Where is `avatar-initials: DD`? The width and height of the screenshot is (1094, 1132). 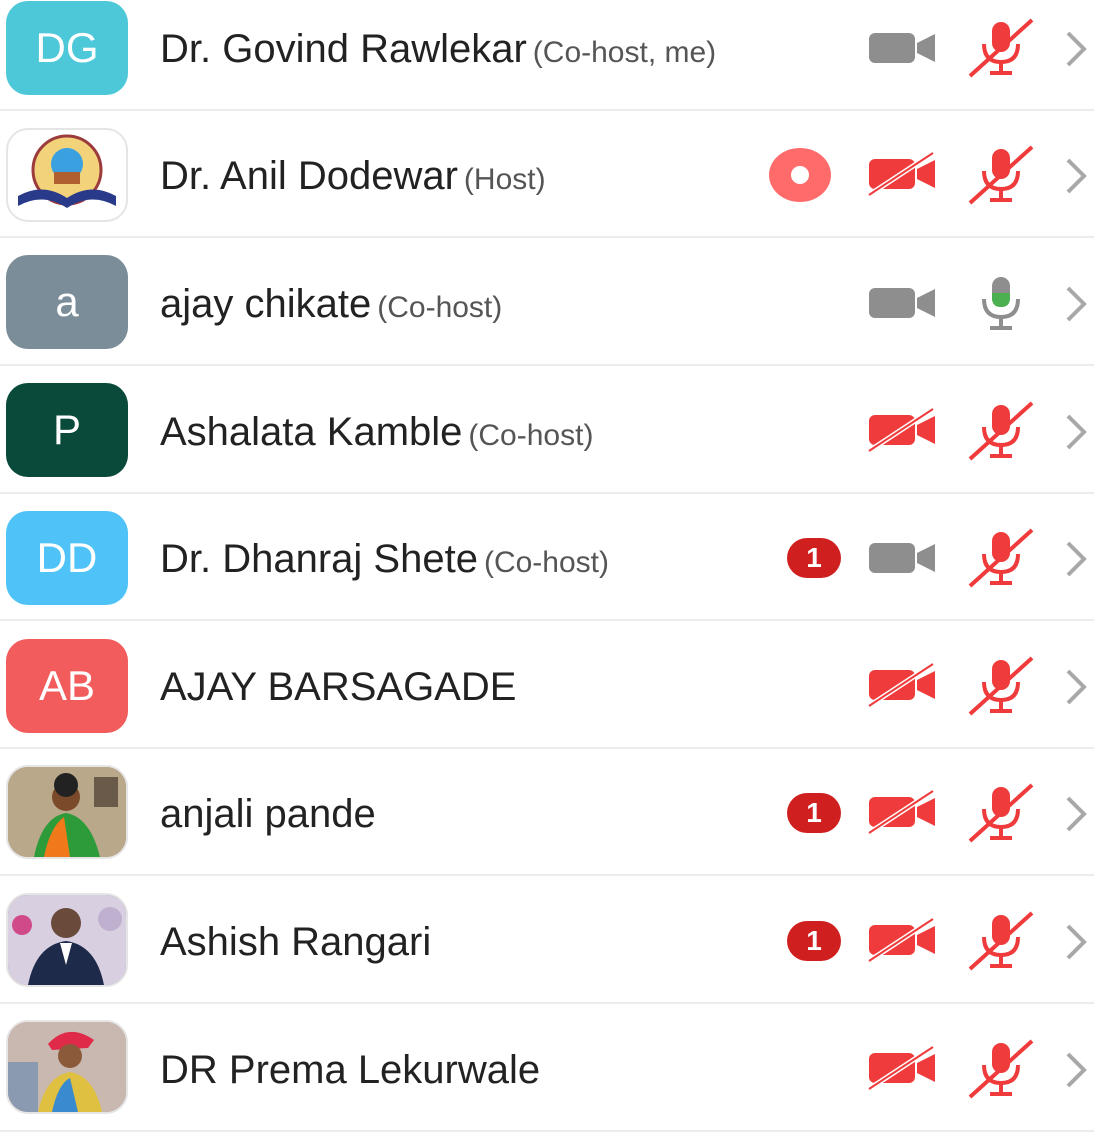
avatar-initials: DD is located at coordinates (67, 557).